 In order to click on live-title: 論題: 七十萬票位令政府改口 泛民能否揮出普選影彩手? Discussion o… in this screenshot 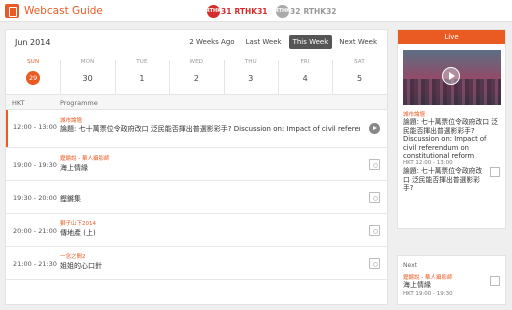, I will do `click(450, 139)`.